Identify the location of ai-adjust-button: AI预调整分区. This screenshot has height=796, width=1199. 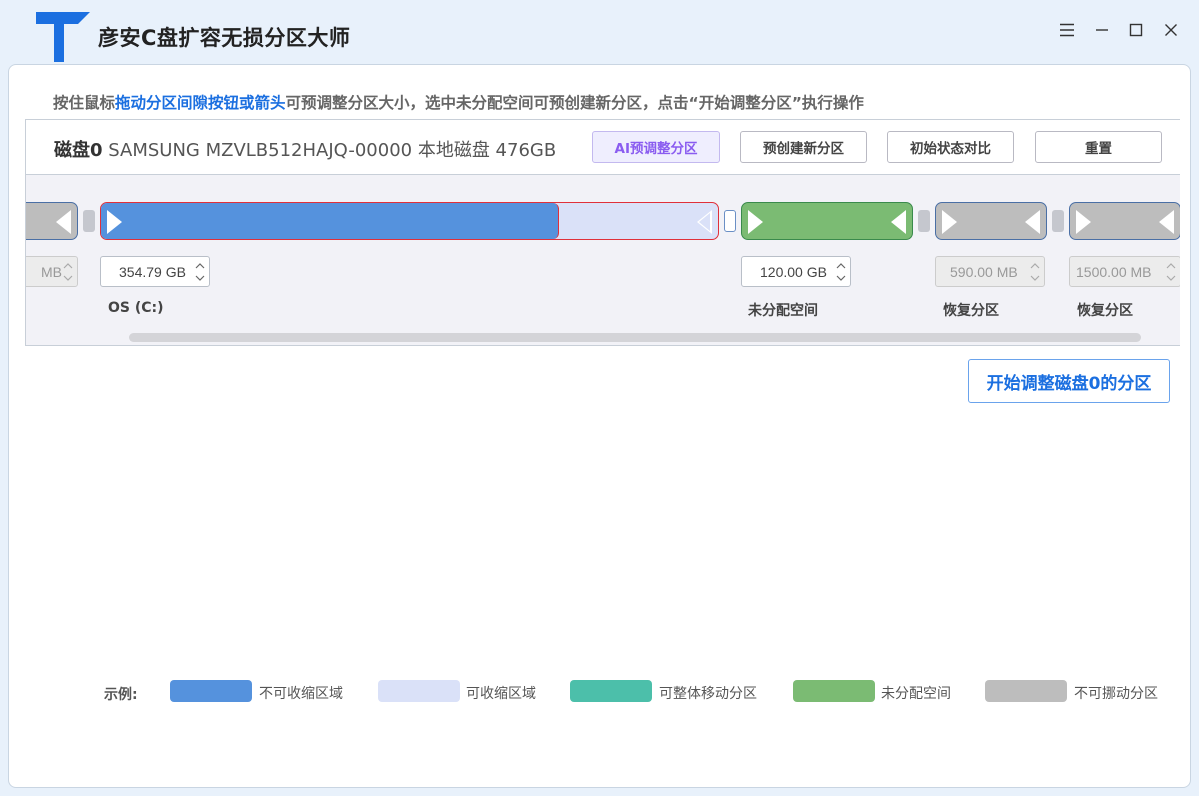
(656, 147).